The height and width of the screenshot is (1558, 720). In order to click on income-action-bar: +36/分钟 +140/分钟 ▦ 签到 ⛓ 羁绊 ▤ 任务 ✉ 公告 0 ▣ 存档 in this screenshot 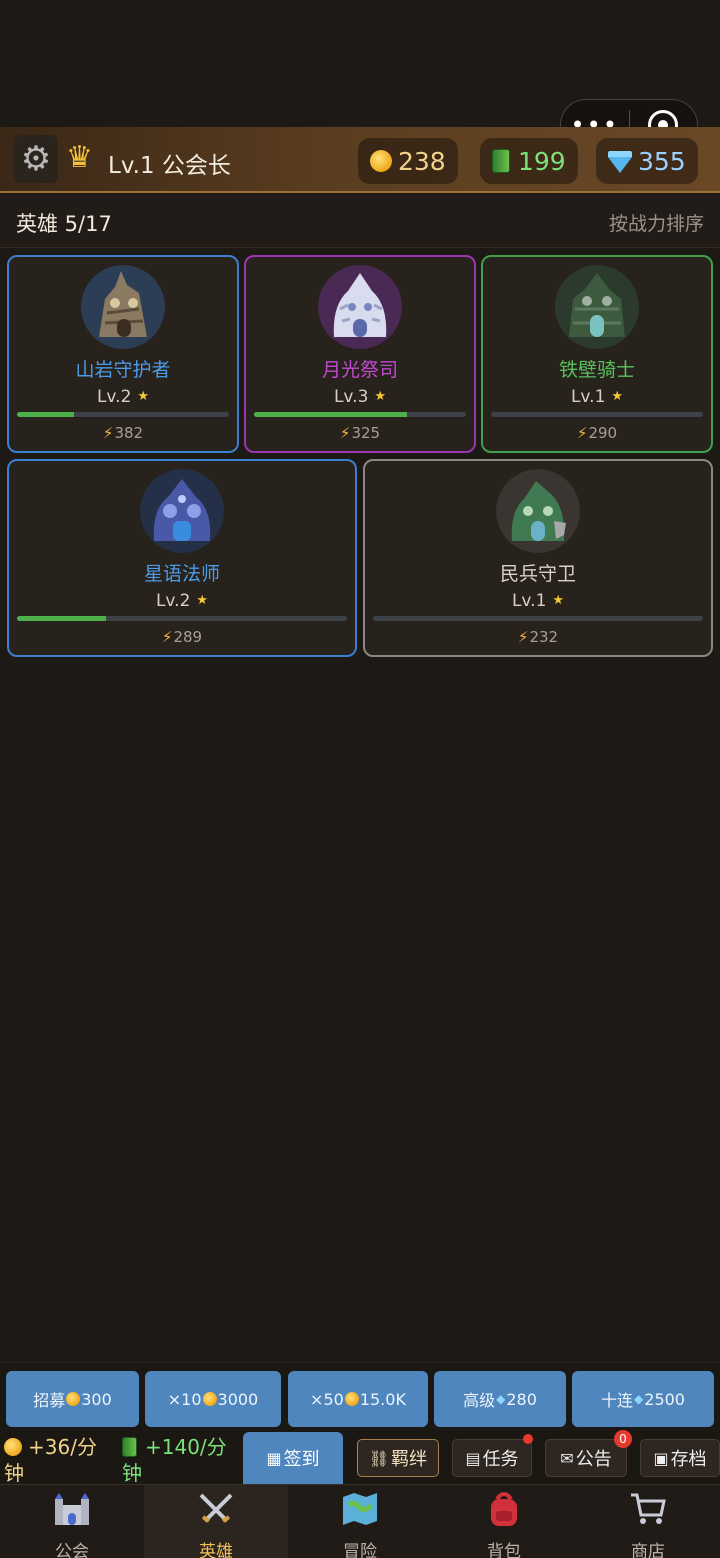, I will do `click(360, 1458)`.